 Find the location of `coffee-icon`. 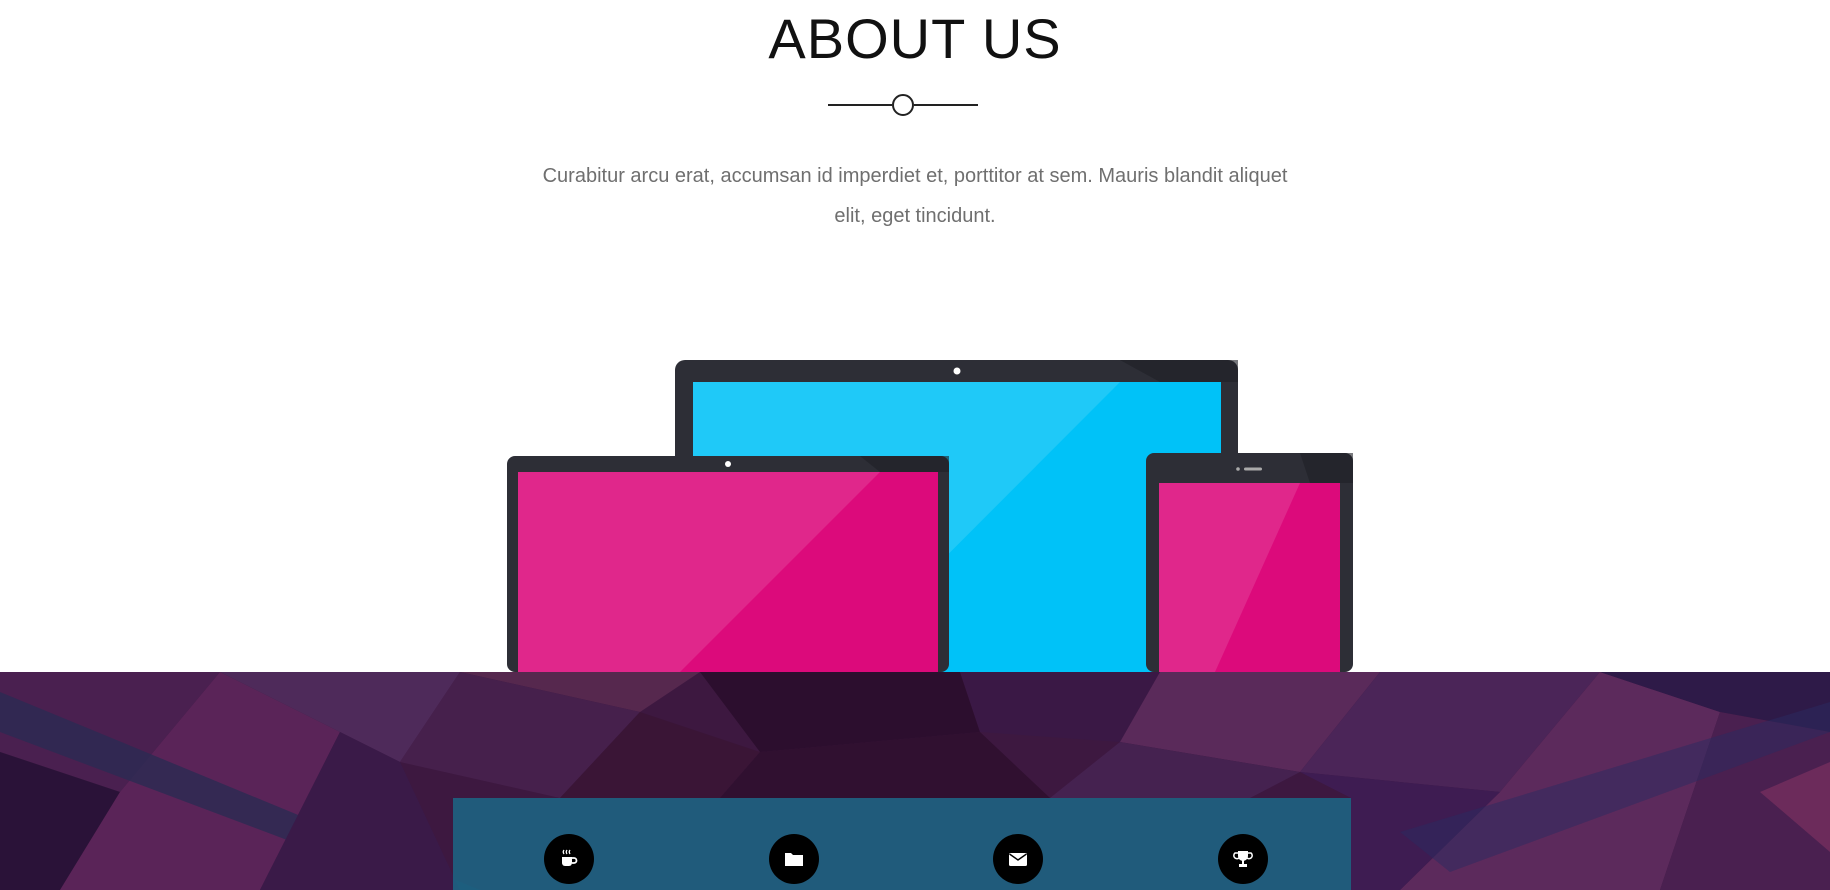

coffee-icon is located at coordinates (570, 857).